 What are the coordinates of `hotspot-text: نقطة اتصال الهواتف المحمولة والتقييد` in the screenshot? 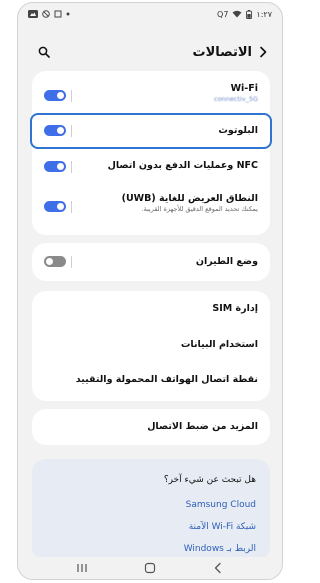 It's located at (167, 379).